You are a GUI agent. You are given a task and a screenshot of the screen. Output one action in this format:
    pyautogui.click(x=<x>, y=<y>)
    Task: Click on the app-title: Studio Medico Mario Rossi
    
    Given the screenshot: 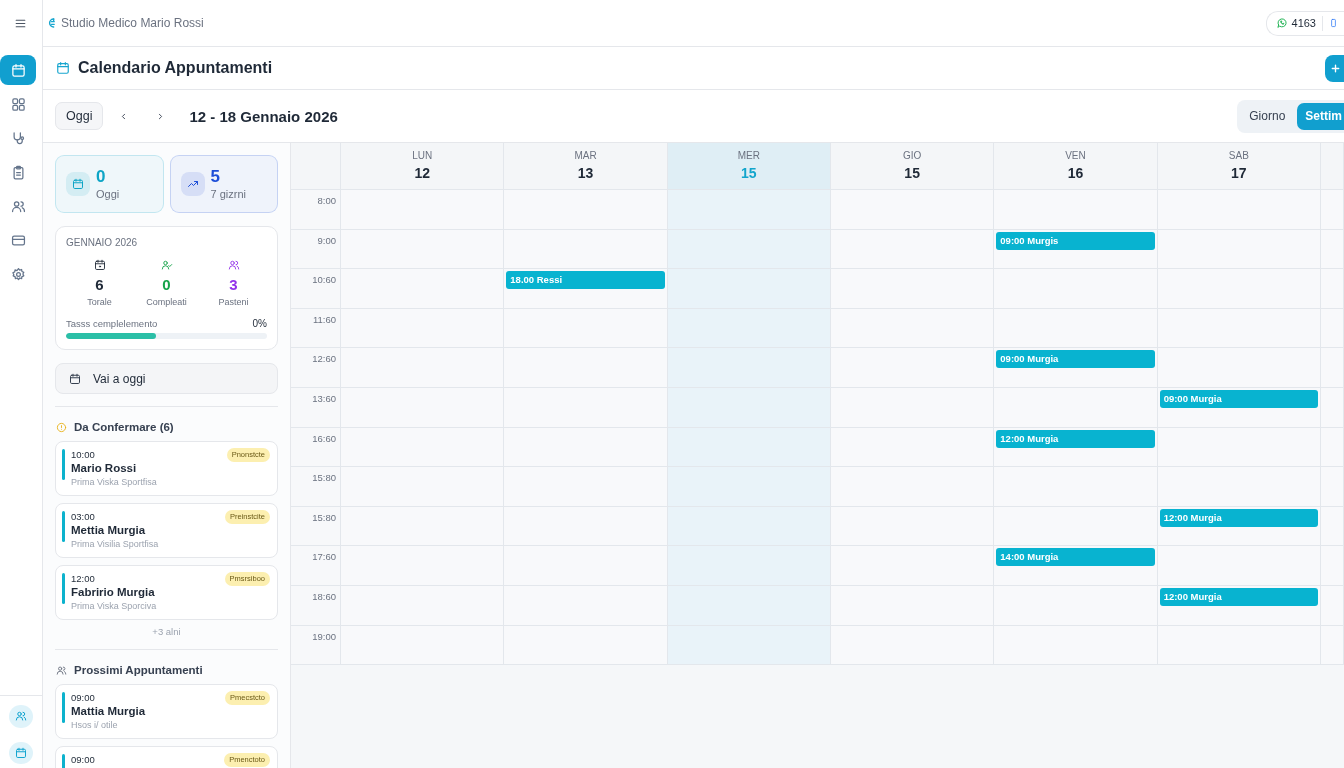 What is the action you would take?
    pyautogui.click(x=132, y=23)
    